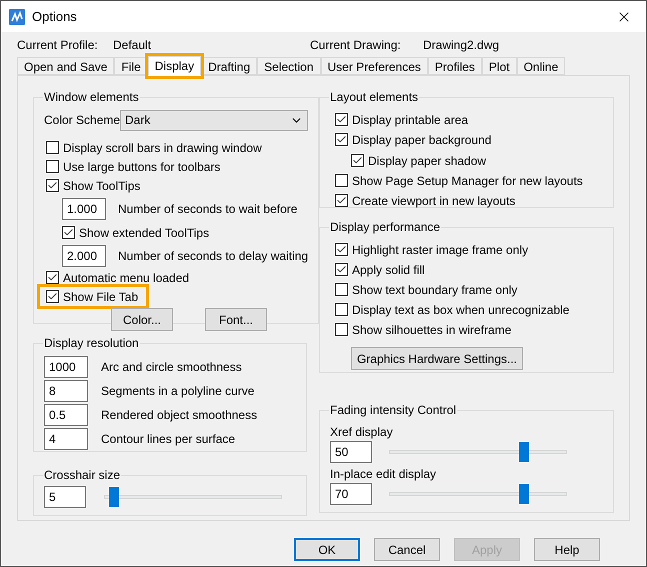 Image resolution: width=647 pixels, height=567 pixels. Describe the element at coordinates (467, 181) in the screenshot. I see `checkbox-label: Show Page Setup Manager for new layouts` at that location.